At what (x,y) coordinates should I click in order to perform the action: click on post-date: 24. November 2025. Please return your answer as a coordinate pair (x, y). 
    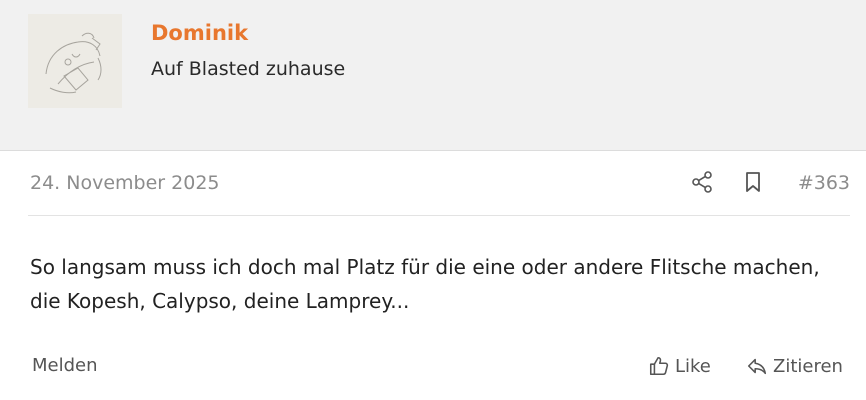
    Looking at the image, I should click on (125, 183).